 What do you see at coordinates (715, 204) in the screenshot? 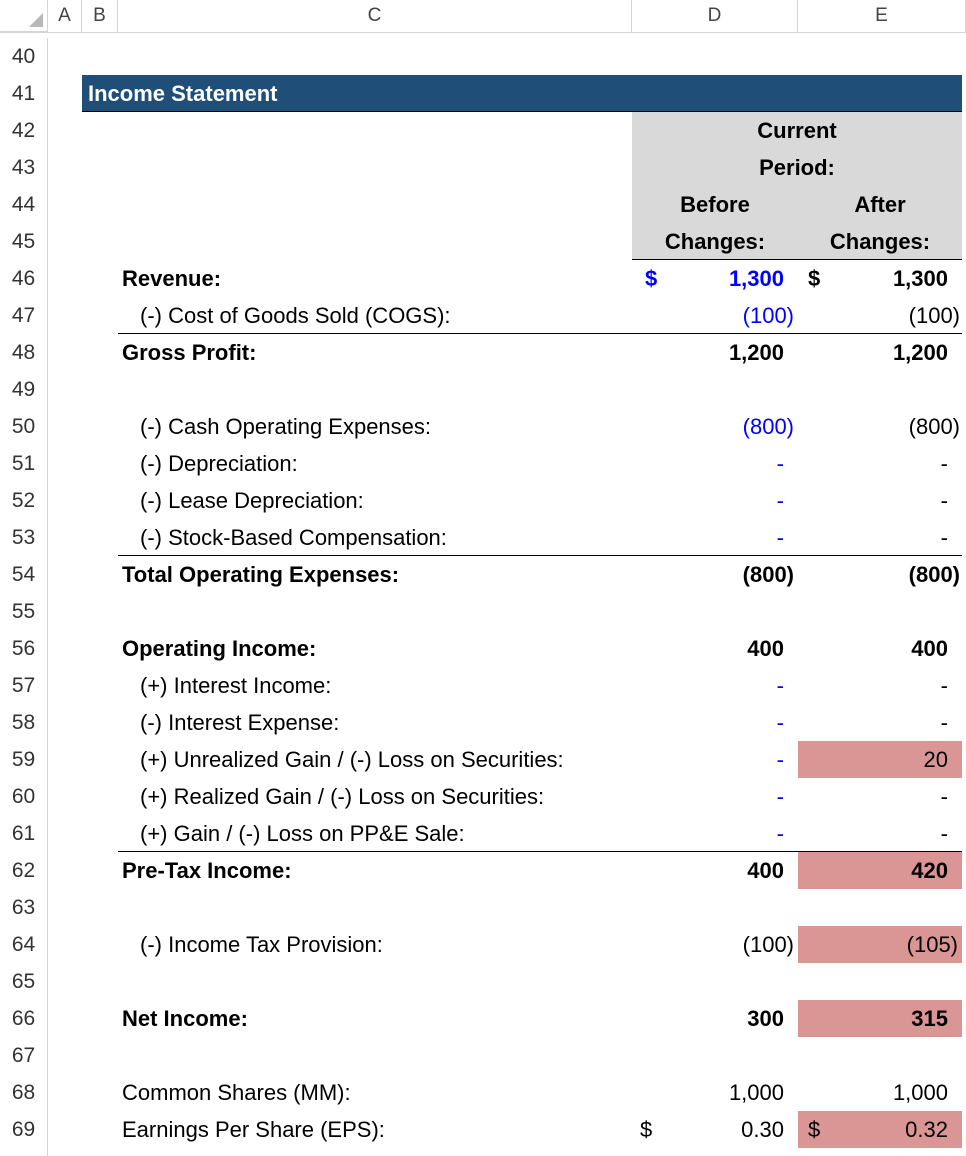
I see `header-before-1: Before` at bounding box center [715, 204].